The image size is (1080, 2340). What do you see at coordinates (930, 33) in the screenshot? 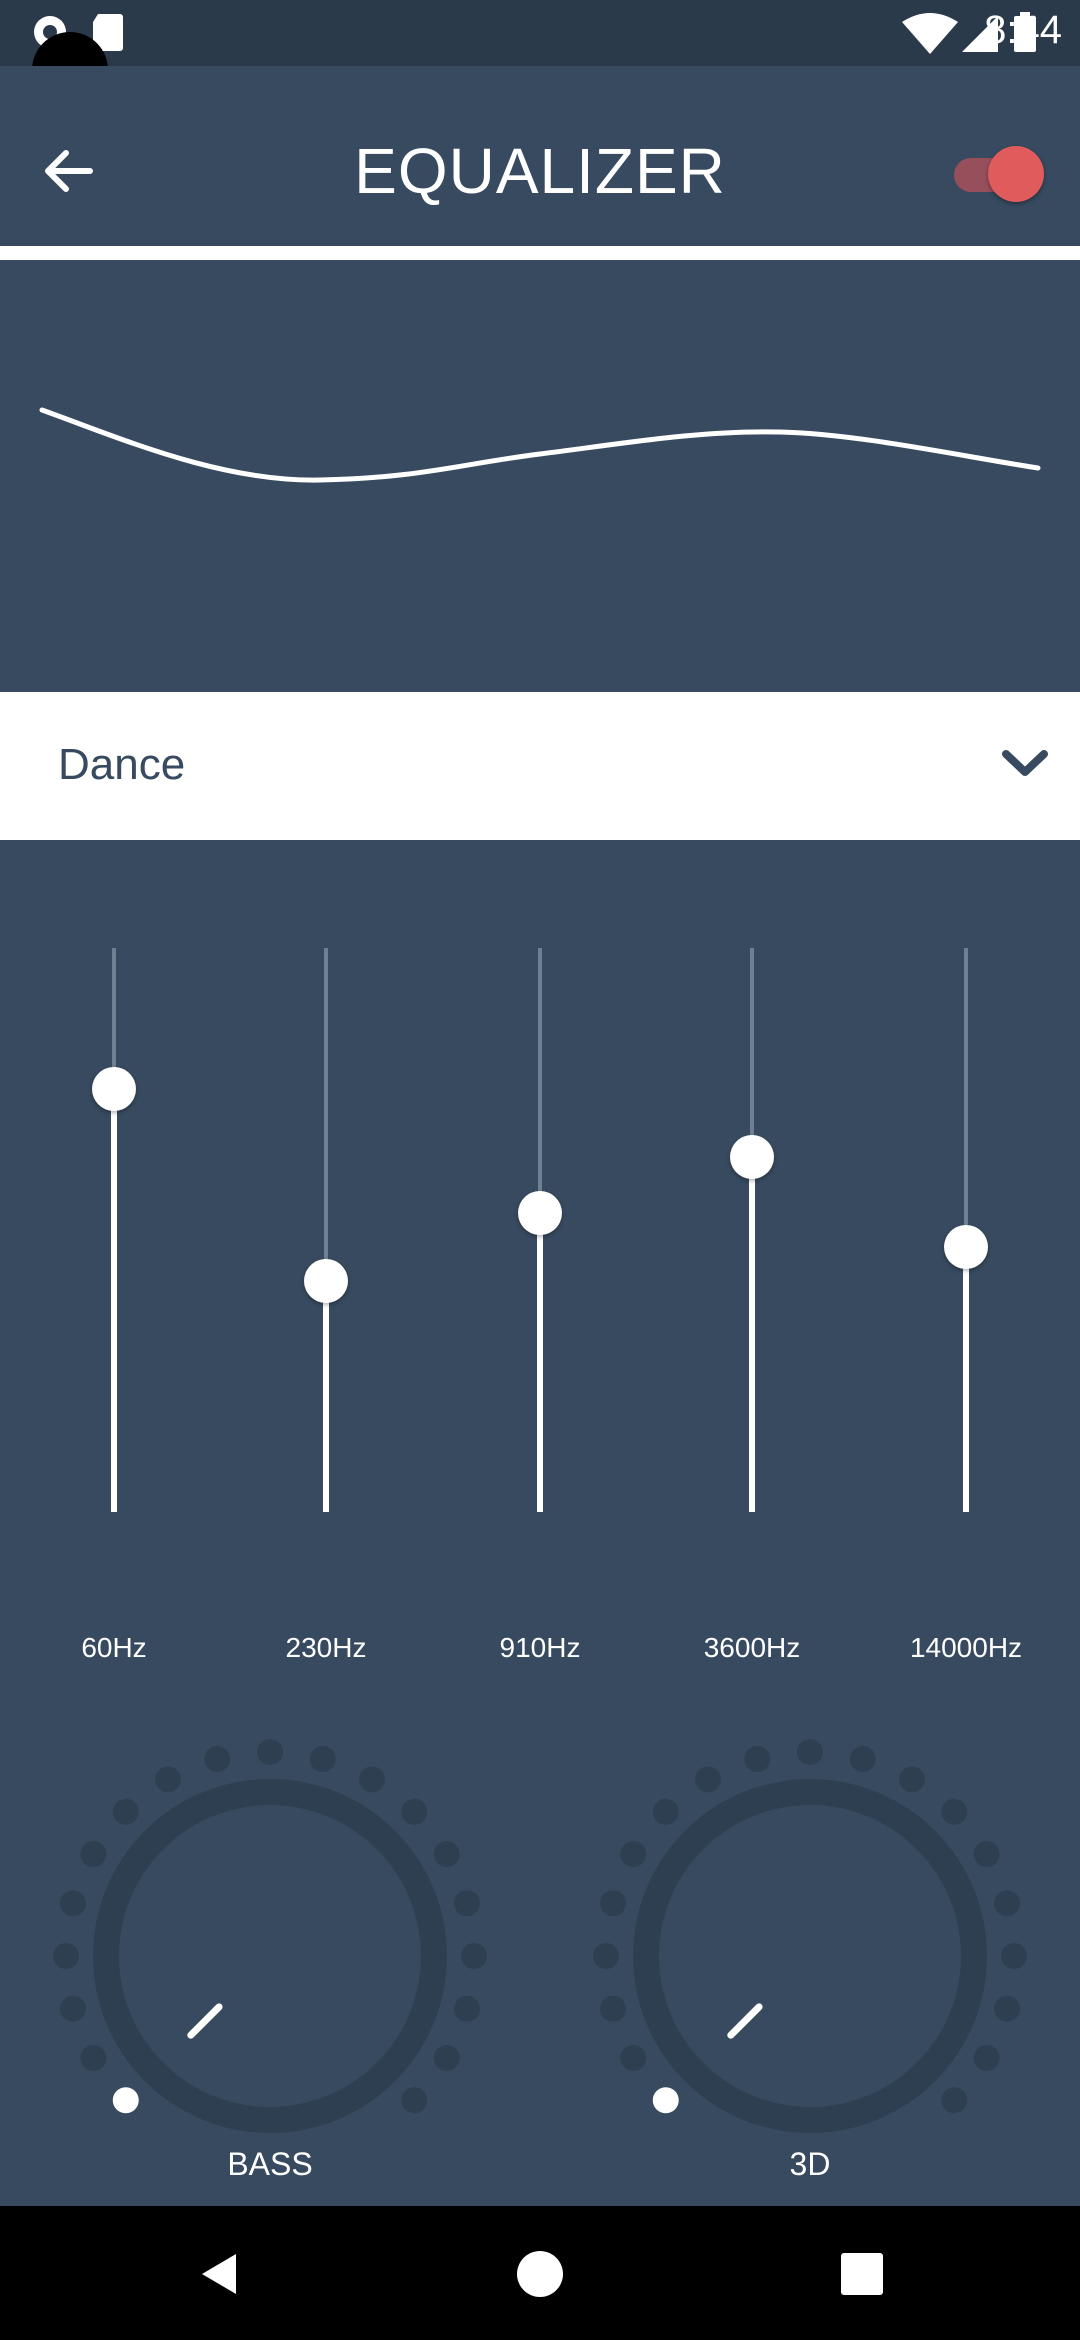
I see `wifi-icon` at bounding box center [930, 33].